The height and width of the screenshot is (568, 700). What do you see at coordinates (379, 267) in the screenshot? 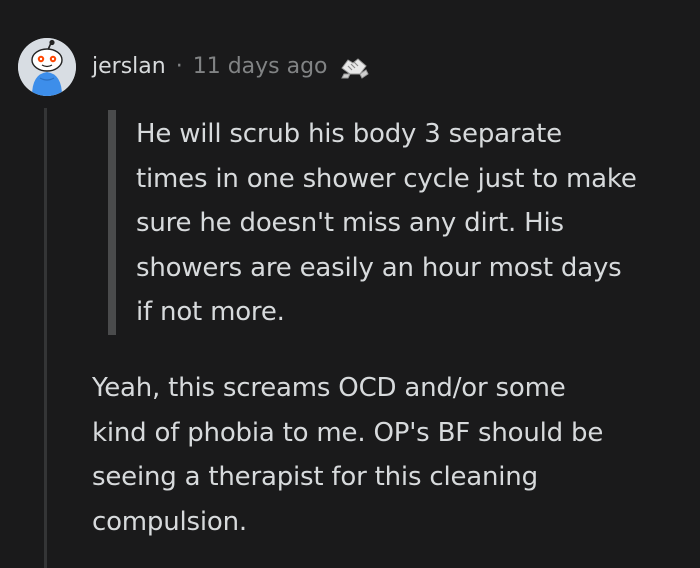
I see `quote-line: showers are easily an hour most days` at bounding box center [379, 267].